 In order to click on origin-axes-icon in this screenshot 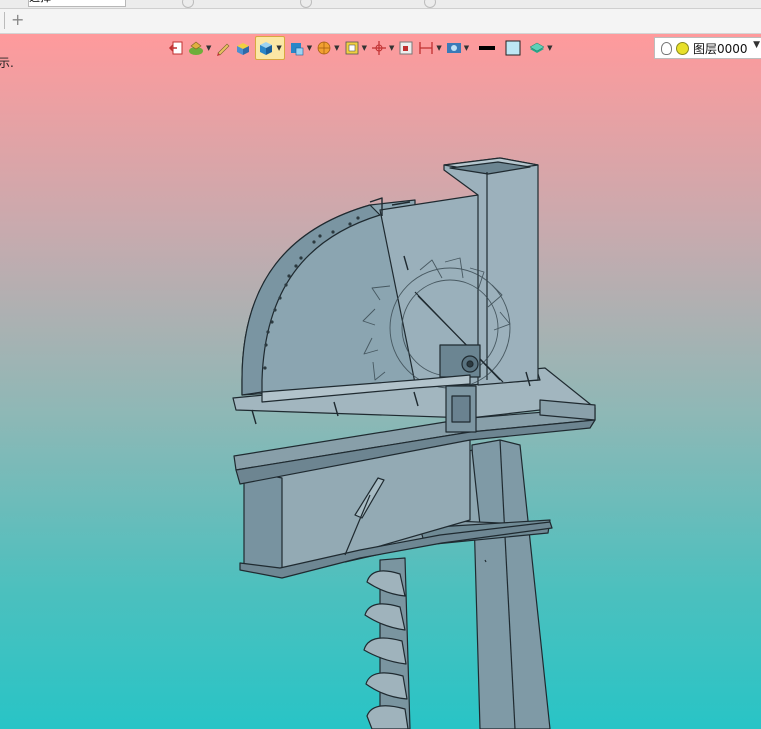, I will do `click(378, 48)`.